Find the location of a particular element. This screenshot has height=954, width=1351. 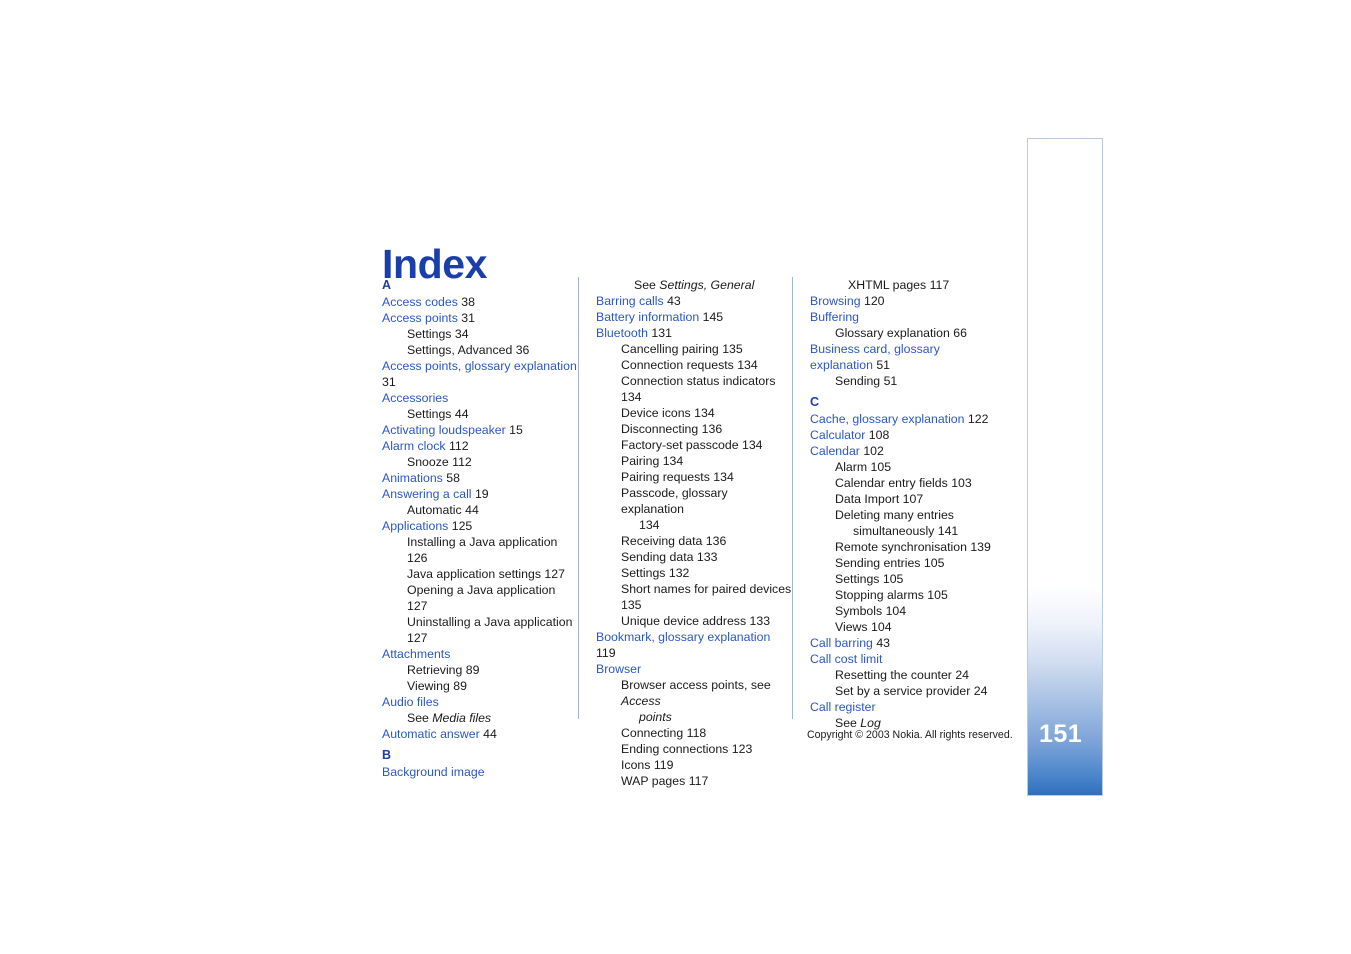

cross-reference-target: Media files is located at coordinates (462, 718).